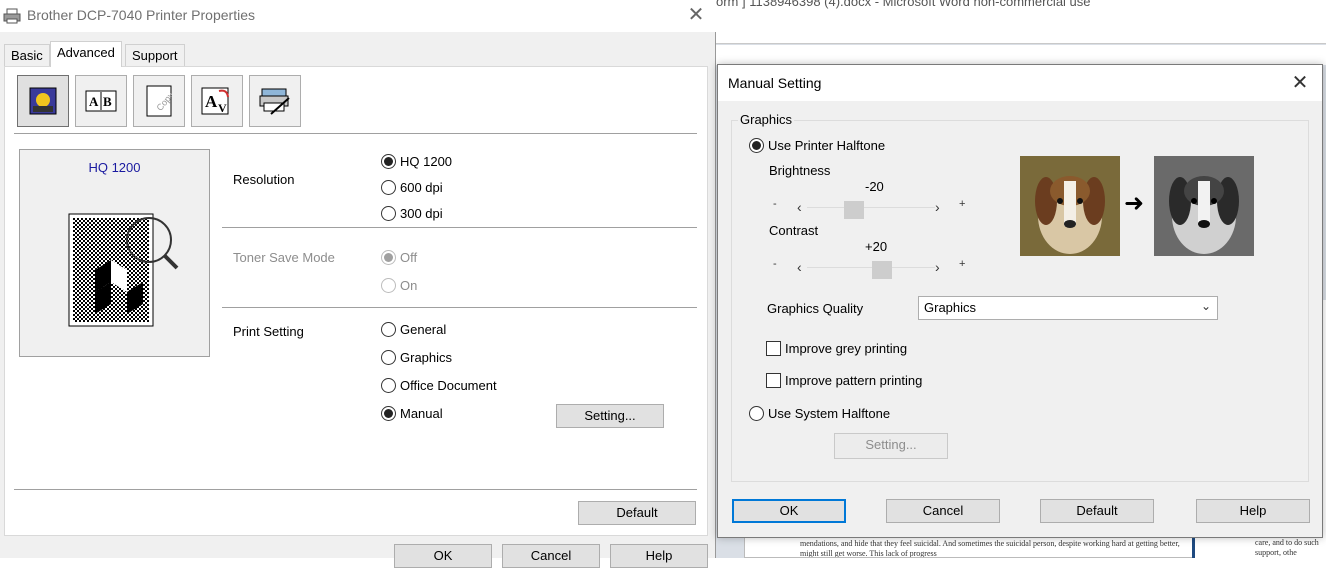 Image resolution: width=1326 pixels, height=568 pixels. Describe the element at coordinates (766, 119) in the screenshot. I see `graphics-group-label: Graphics` at that location.